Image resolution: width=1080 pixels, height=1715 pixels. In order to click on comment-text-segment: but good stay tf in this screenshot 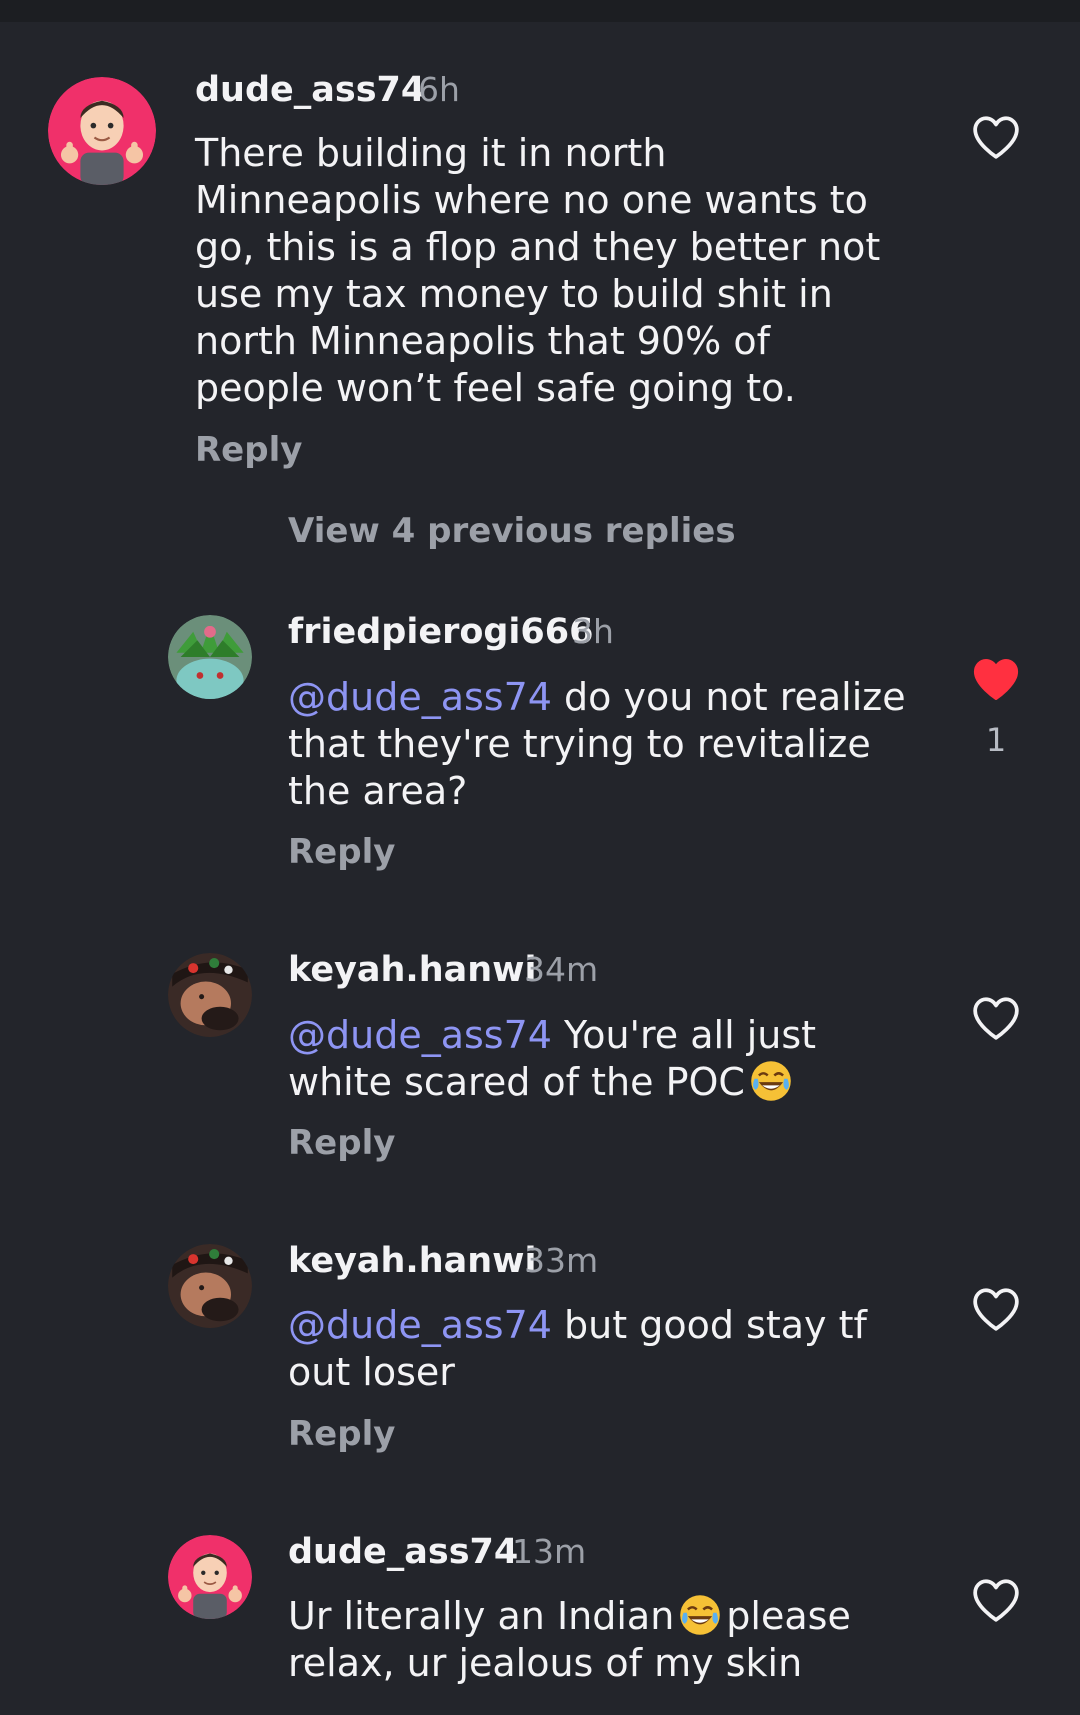, I will do `click(709, 1325)`.